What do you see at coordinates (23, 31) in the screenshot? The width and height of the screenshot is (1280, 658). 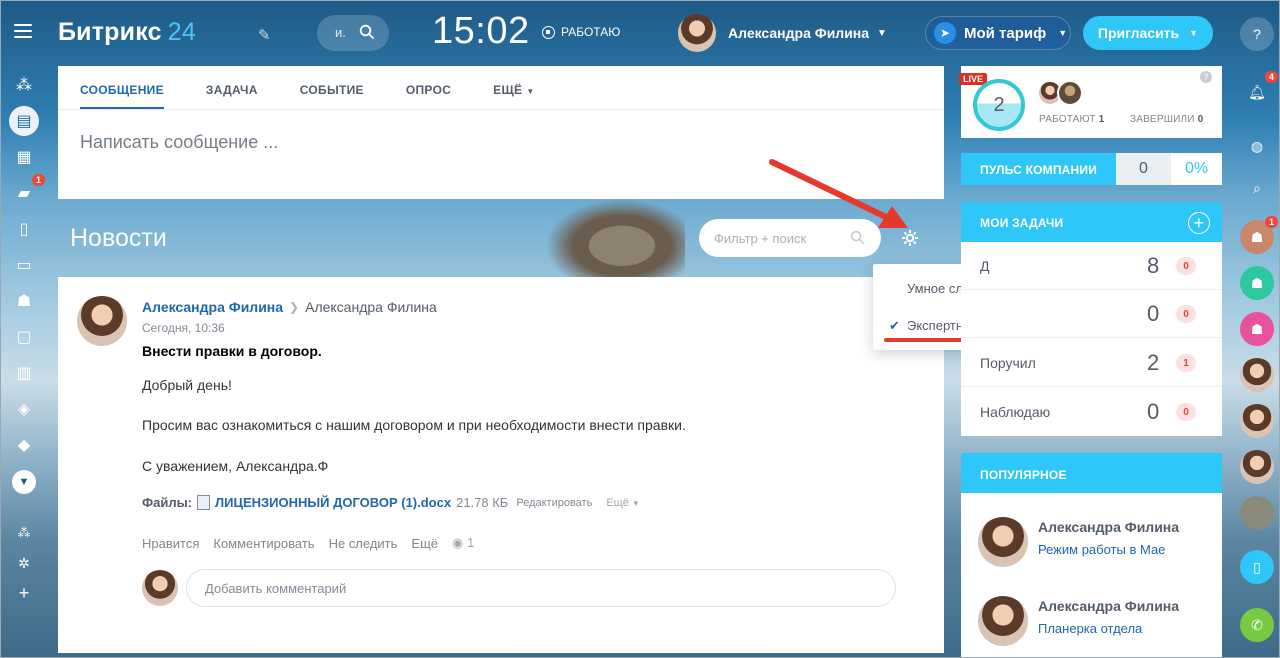 I see `menu-icon` at bounding box center [23, 31].